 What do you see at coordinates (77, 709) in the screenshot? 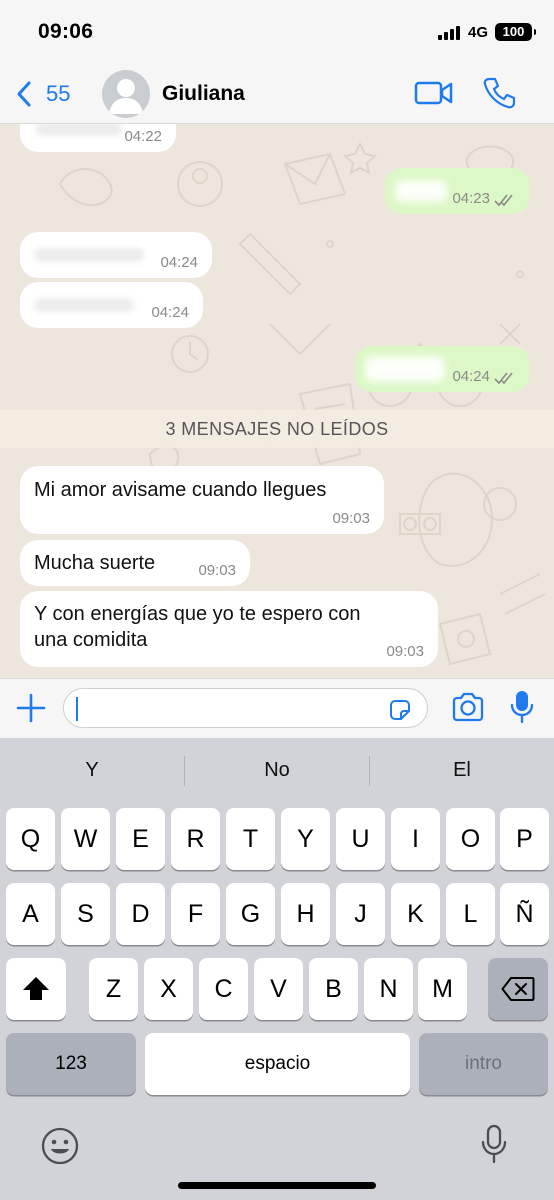
I see `text-cursor` at bounding box center [77, 709].